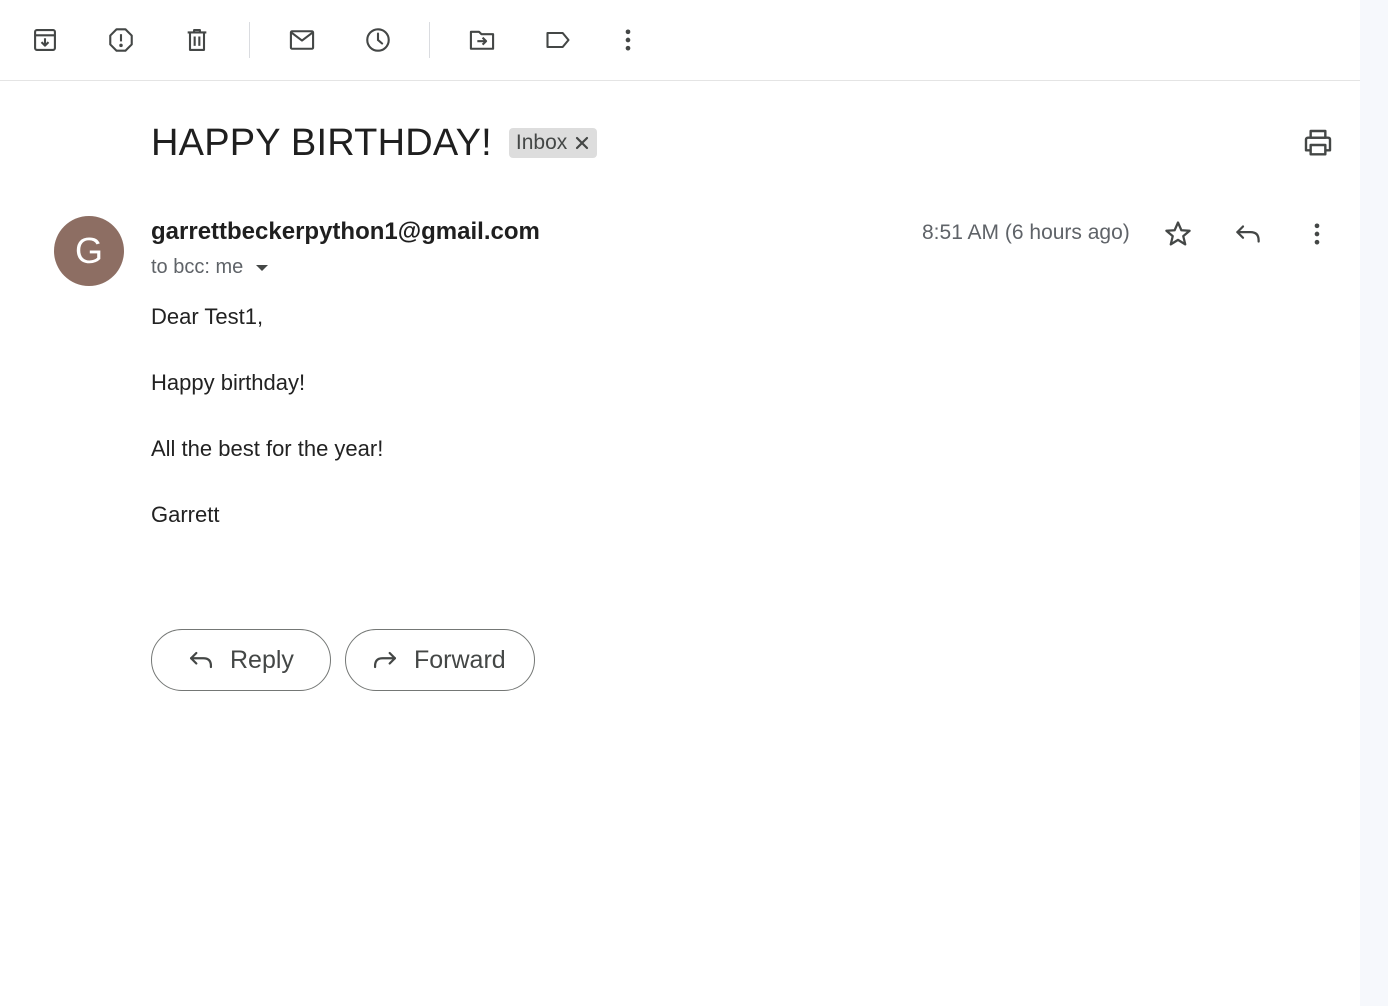 This screenshot has width=1388, height=1006. I want to click on snooze-button, so click(378, 40).